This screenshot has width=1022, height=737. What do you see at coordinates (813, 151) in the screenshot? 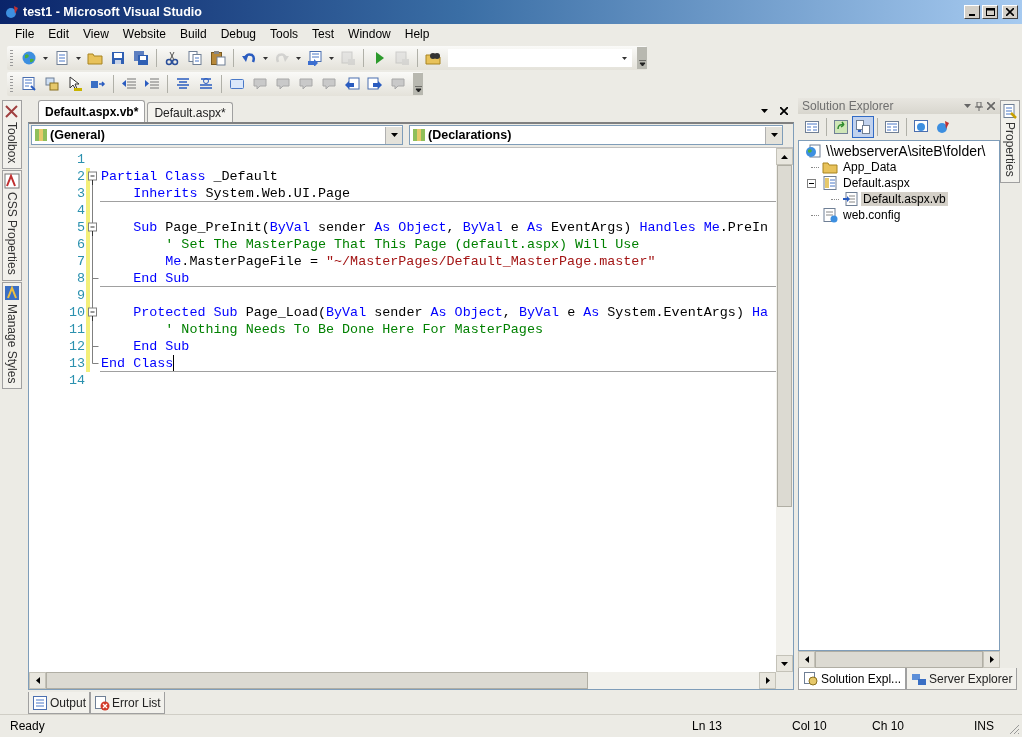
I see `globe-icon` at bounding box center [813, 151].